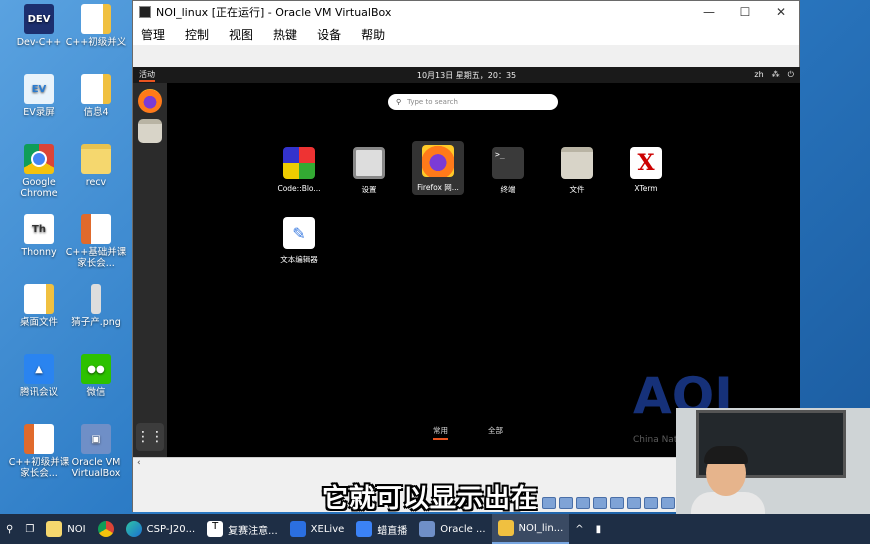 This screenshot has height=544, width=870. Describe the element at coordinates (608, 503) in the screenshot. I see `status-indicators` at that location.